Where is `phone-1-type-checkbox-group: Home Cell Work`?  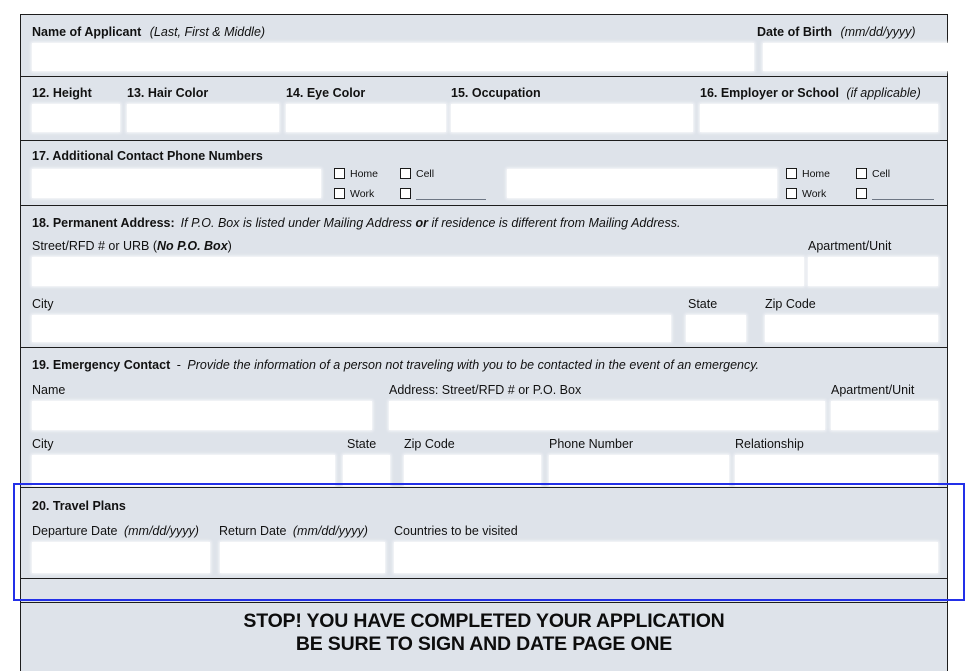 phone-1-type-checkbox-group: Home Cell Work is located at coordinates (414, 185).